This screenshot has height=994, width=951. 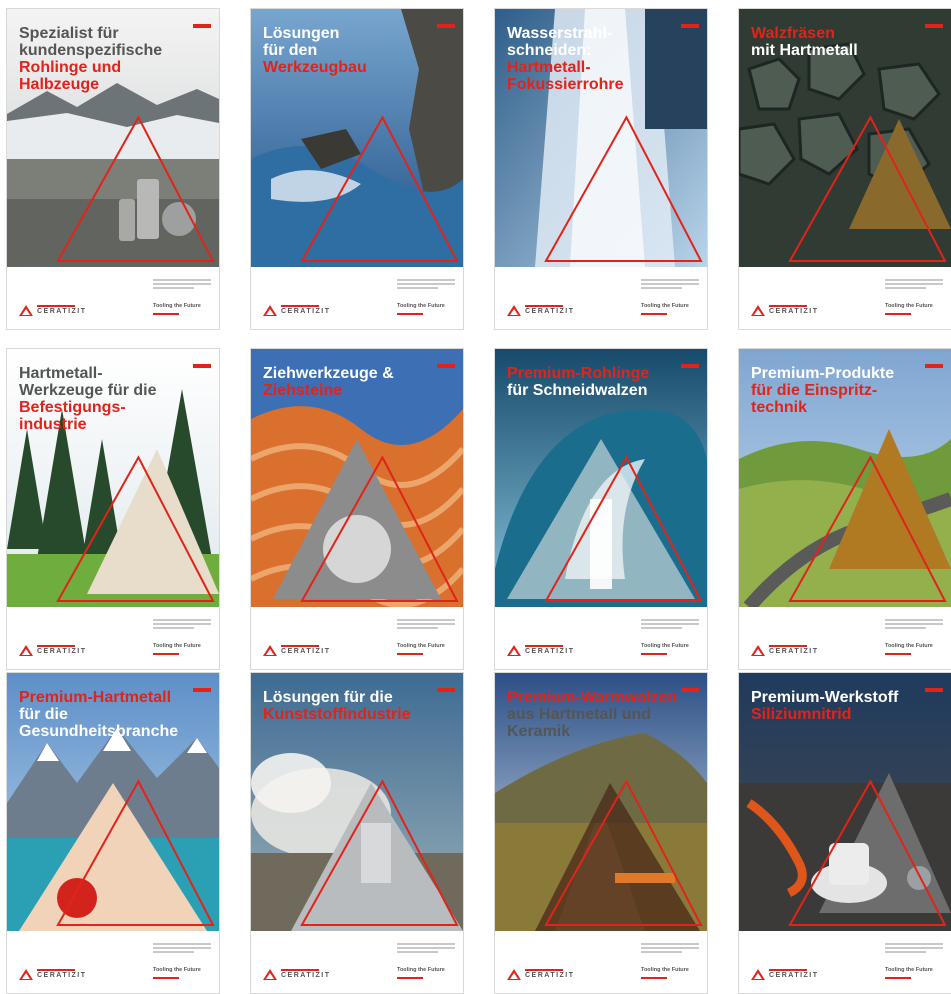 I want to click on poster-headline: Premium-Werkstoff Siliziumnitrid, so click(x=841, y=706).